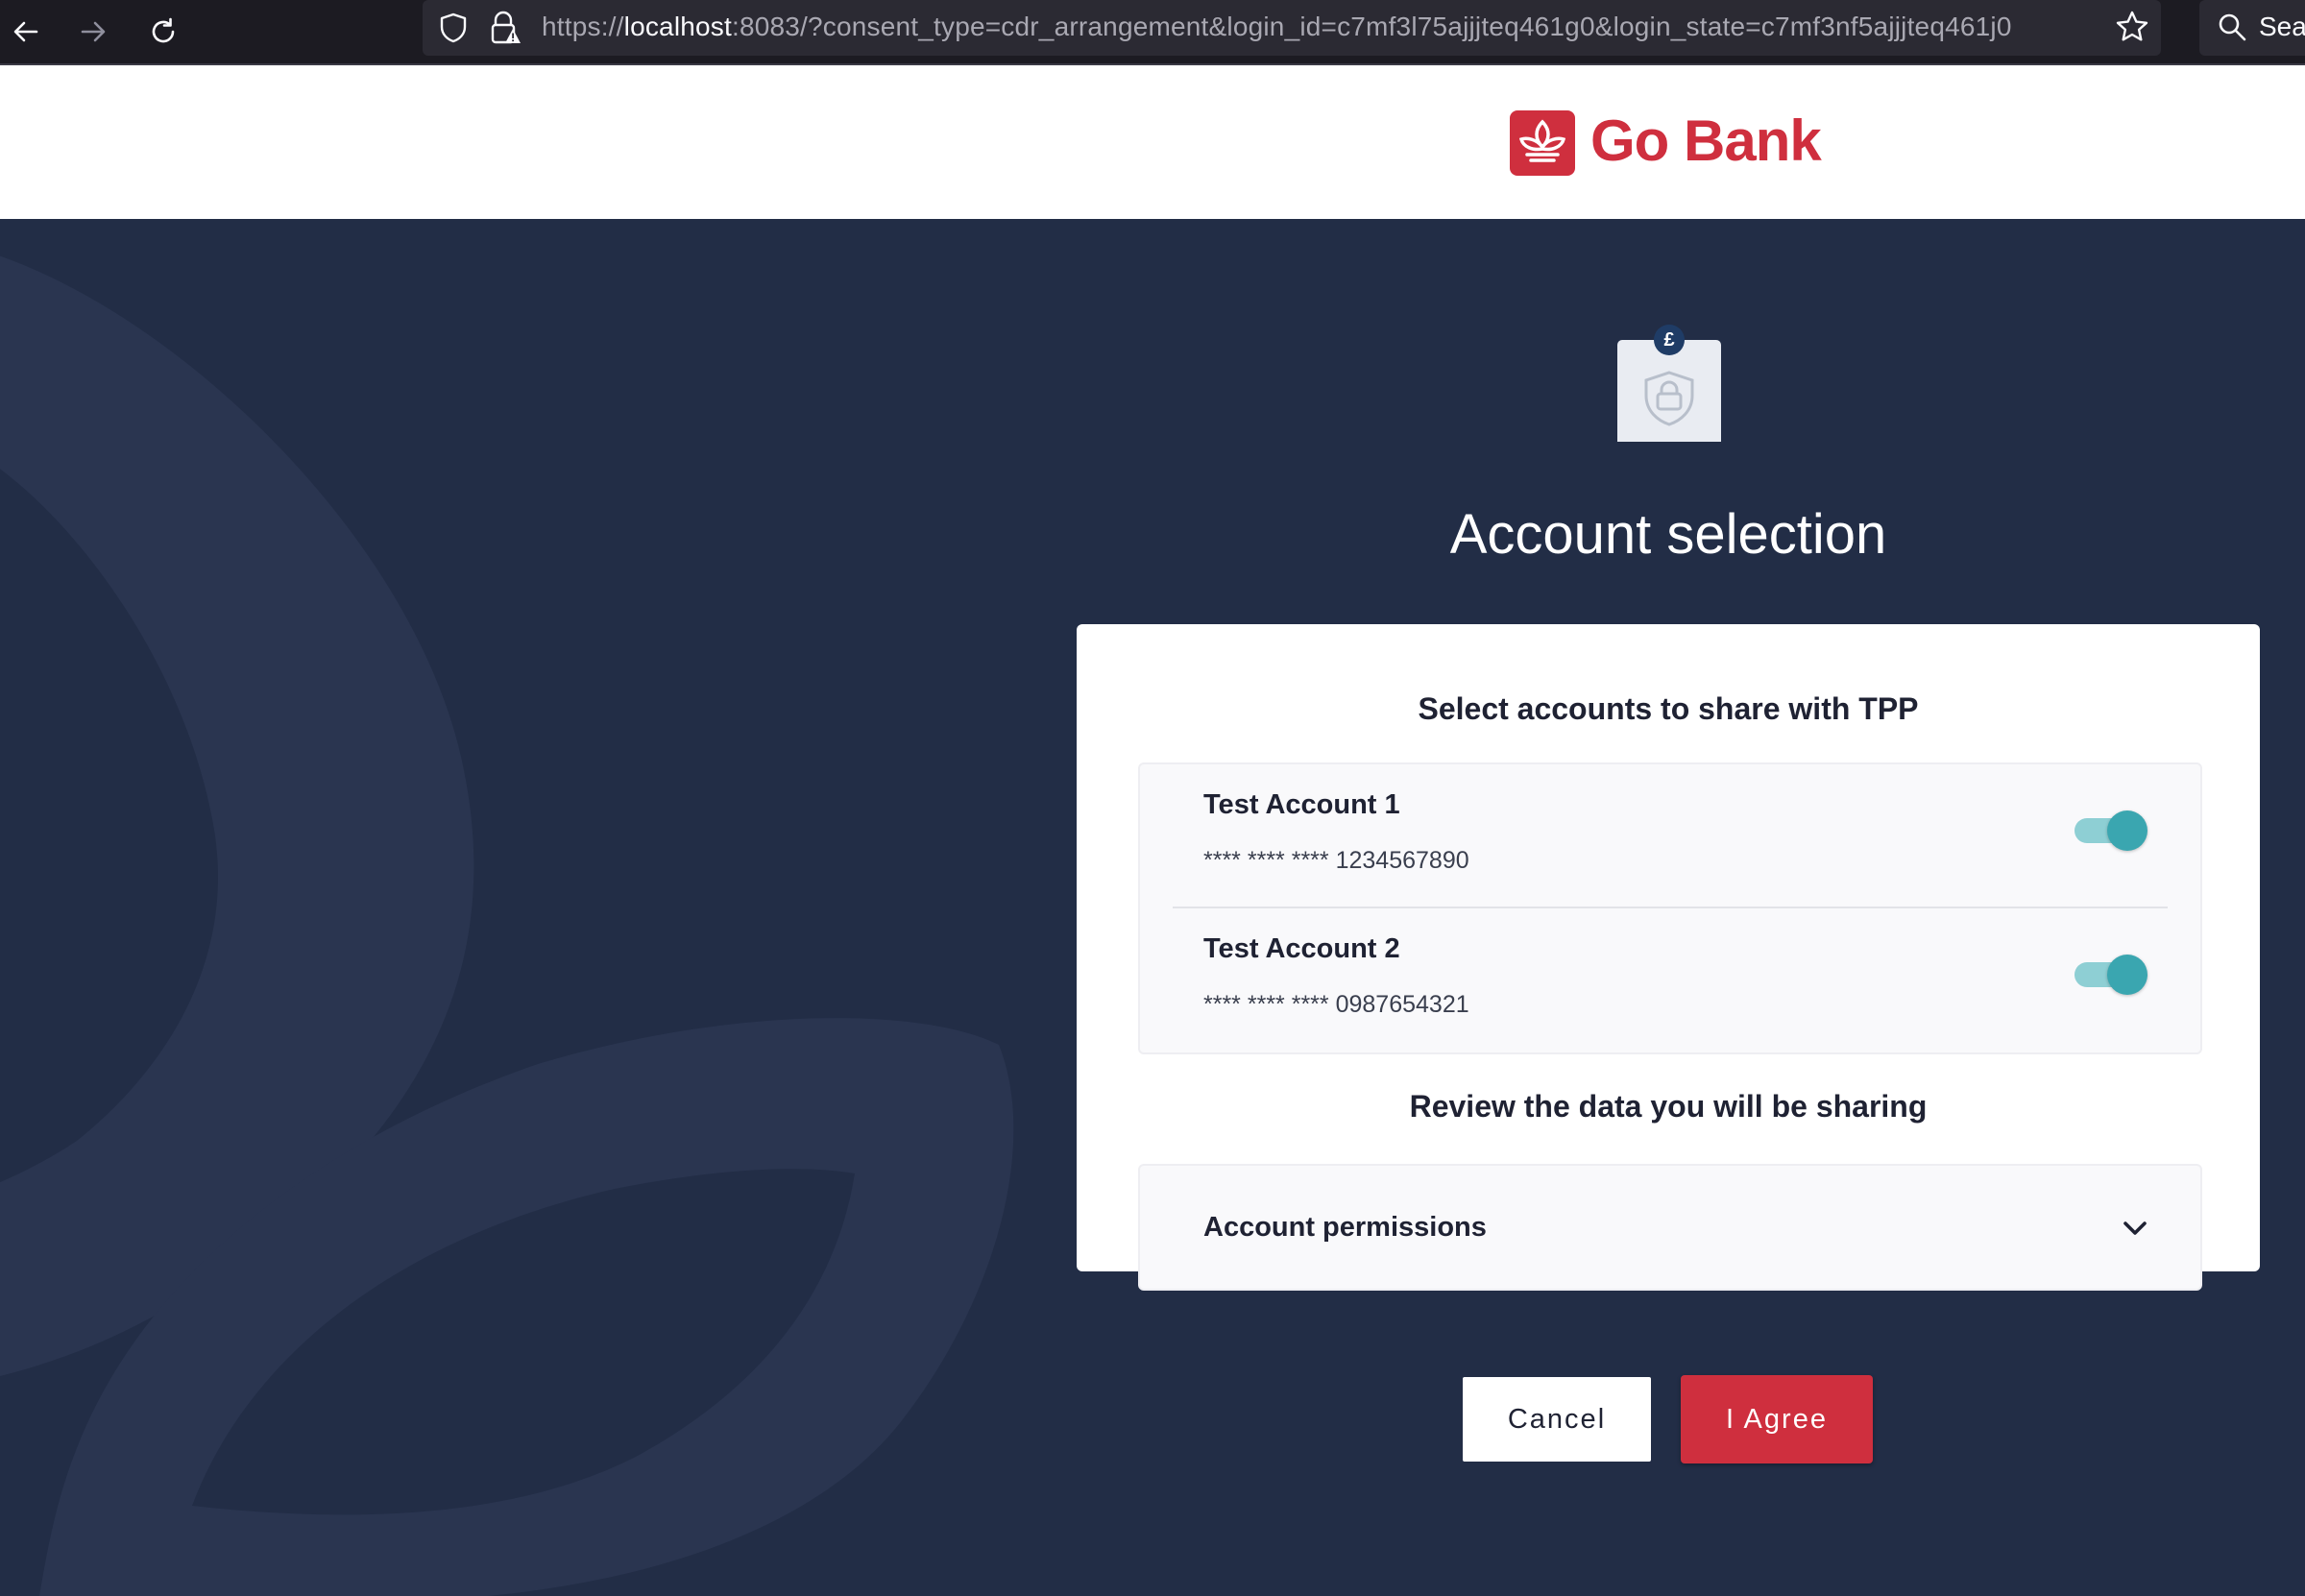 This screenshot has height=1596, width=2305. I want to click on go-bank-logo-icon, so click(1542, 143).